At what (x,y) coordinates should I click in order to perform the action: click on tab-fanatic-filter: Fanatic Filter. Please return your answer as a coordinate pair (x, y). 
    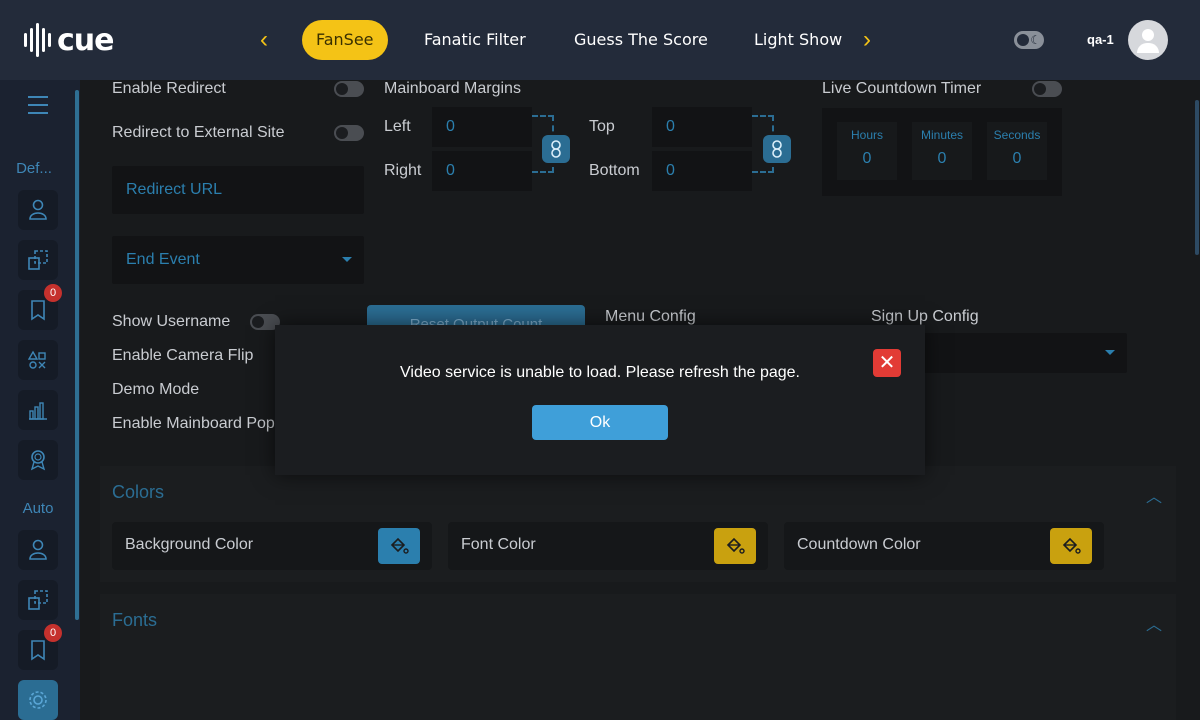
    Looking at the image, I should click on (475, 40).